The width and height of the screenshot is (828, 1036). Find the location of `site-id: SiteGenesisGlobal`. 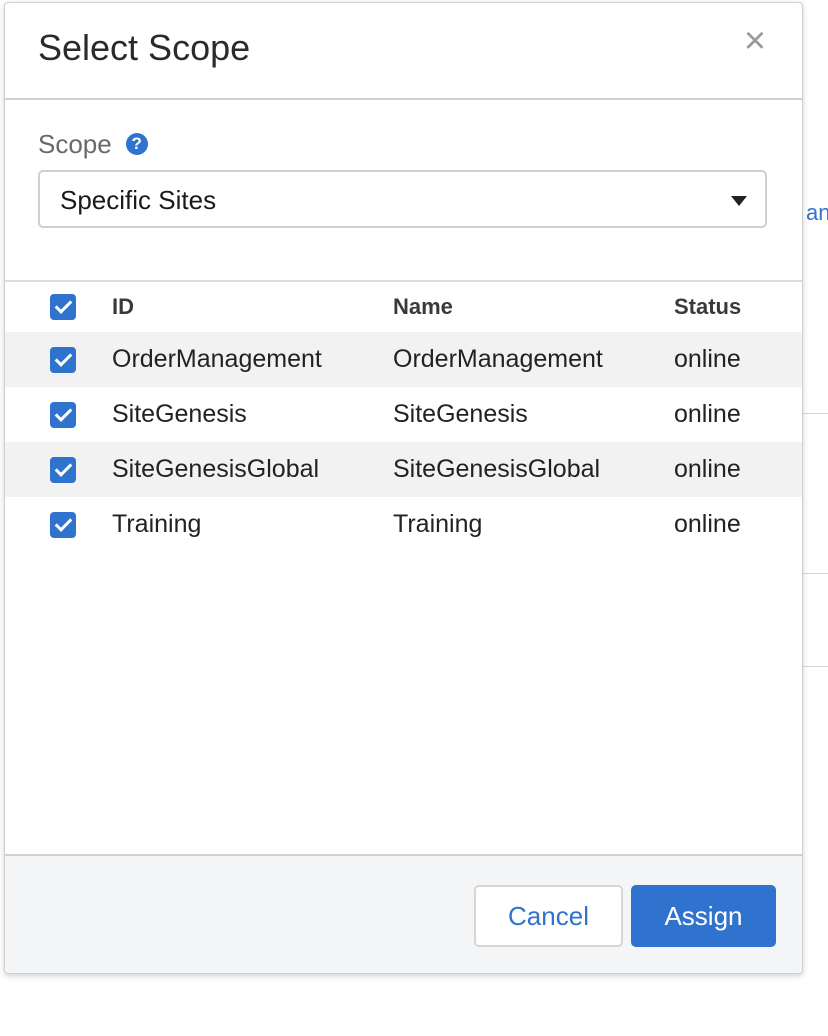

site-id: SiteGenesisGlobal is located at coordinates (216, 469).